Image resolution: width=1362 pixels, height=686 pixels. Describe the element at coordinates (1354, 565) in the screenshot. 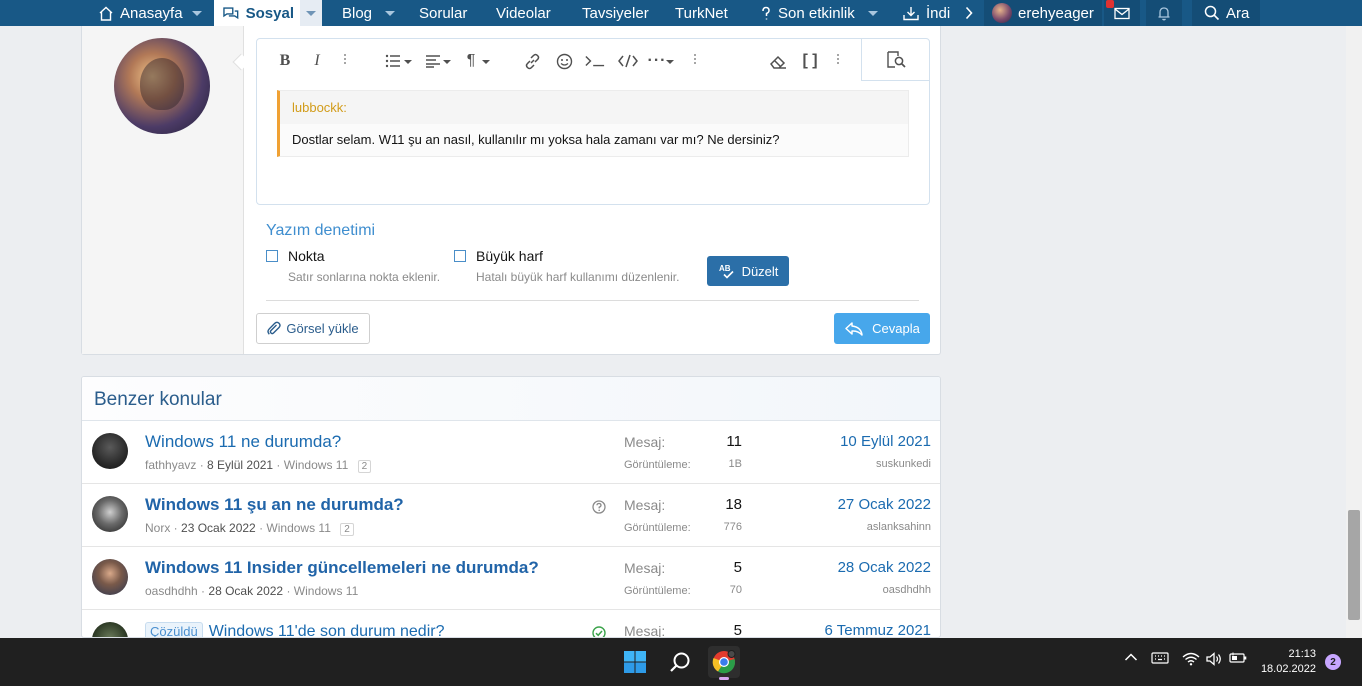

I see `scrollbar-thumb` at that location.